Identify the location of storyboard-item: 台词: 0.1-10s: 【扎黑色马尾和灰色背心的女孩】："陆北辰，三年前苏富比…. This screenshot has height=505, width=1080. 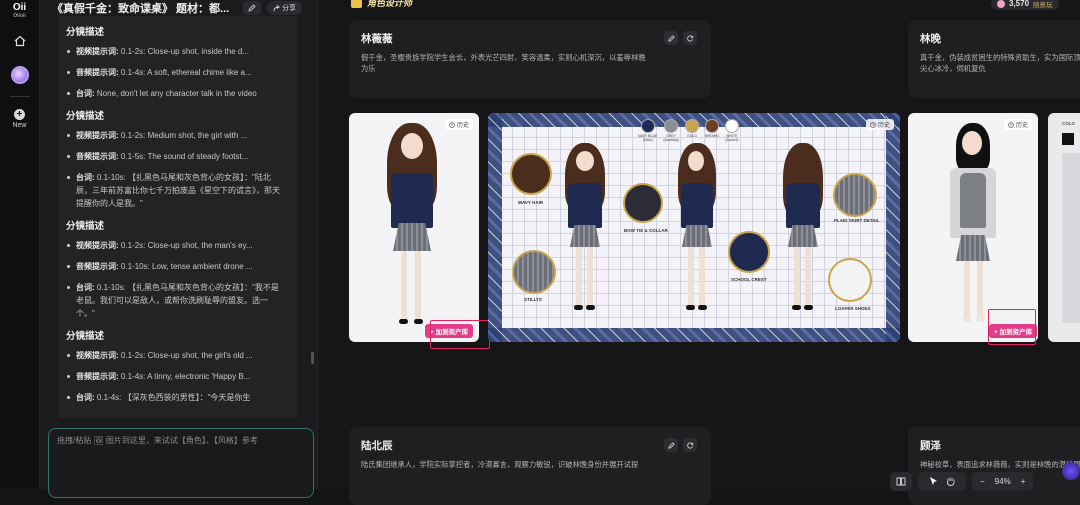
(175, 190).